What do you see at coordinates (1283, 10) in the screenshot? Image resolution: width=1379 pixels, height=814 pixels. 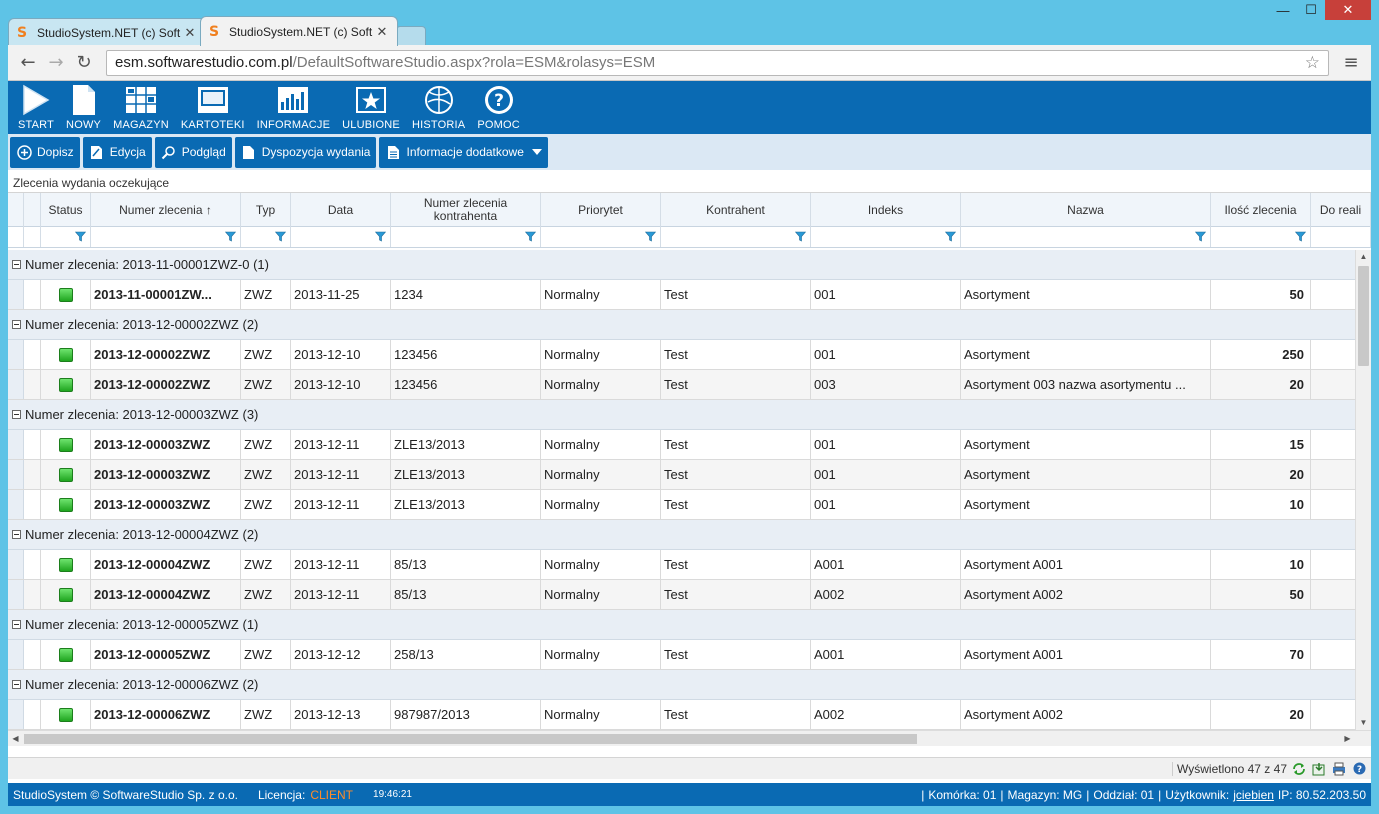 I see `minimize-icon: —` at bounding box center [1283, 10].